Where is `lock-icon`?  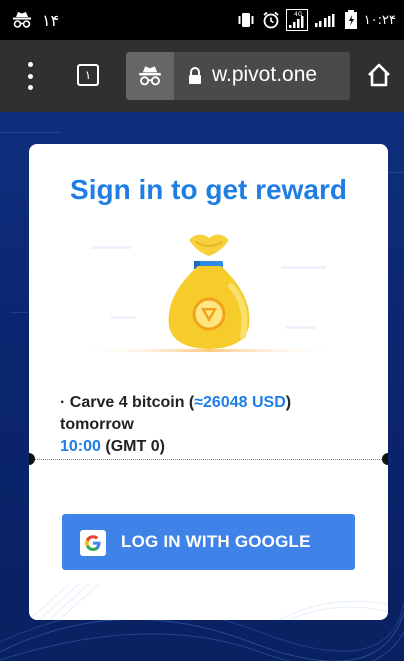 lock-icon is located at coordinates (195, 78).